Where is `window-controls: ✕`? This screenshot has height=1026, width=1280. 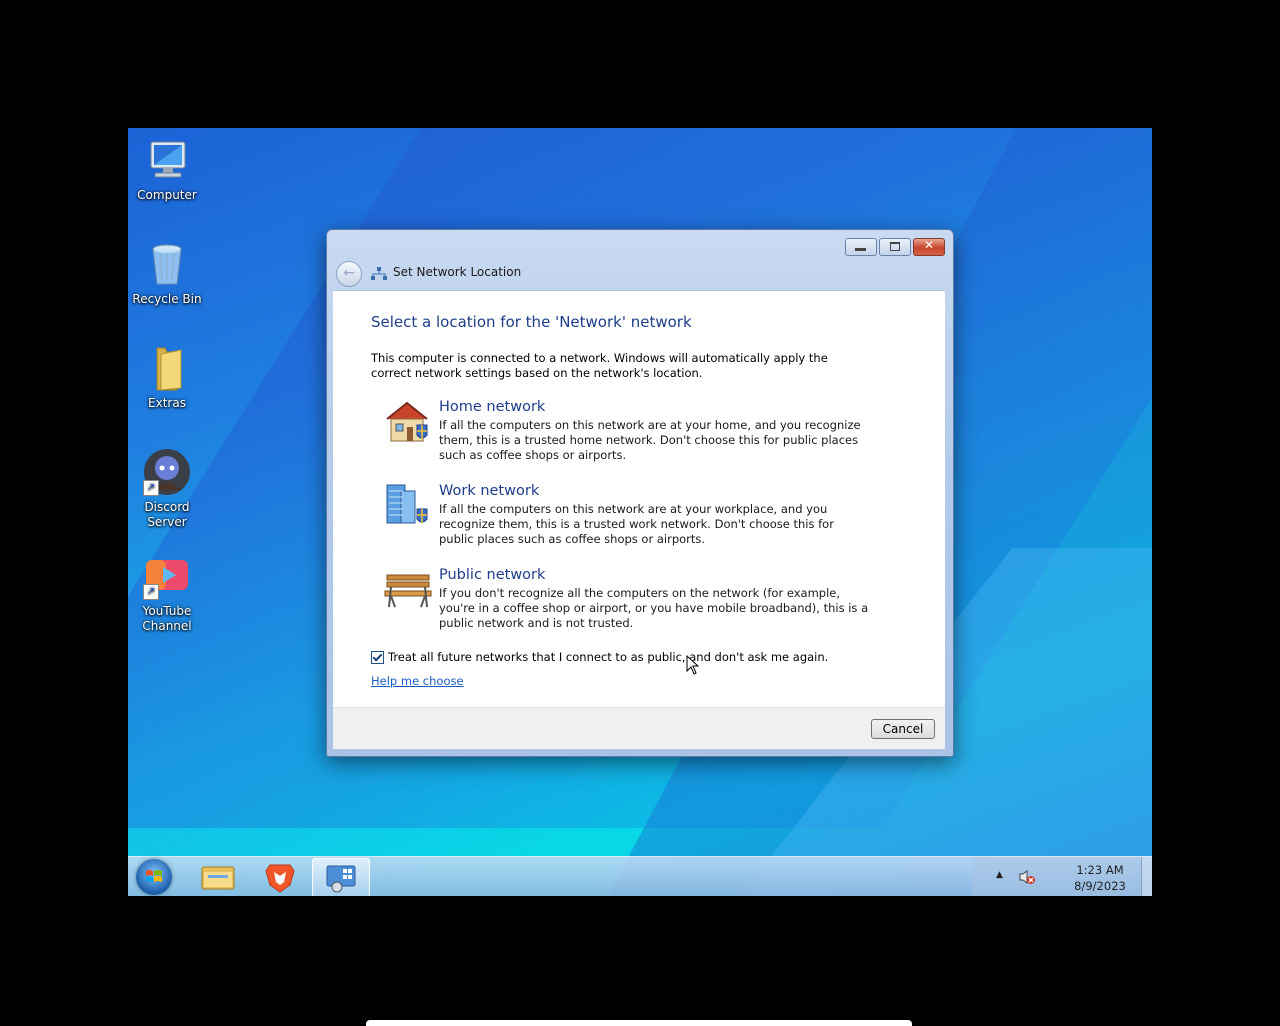
window-controls: ✕ is located at coordinates (895, 247).